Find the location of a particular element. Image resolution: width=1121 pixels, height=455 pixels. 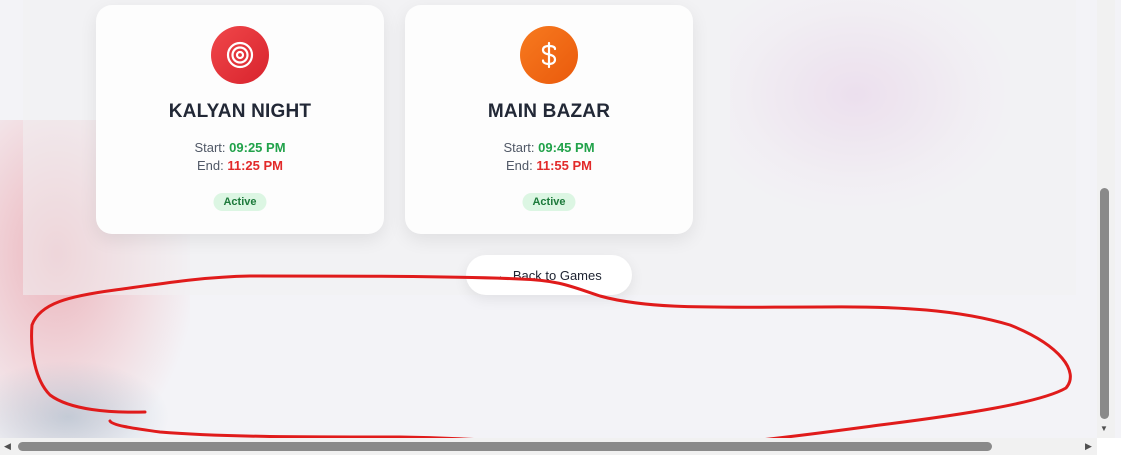

vertical-scrollbar: ▼ is located at coordinates (1106, 219).